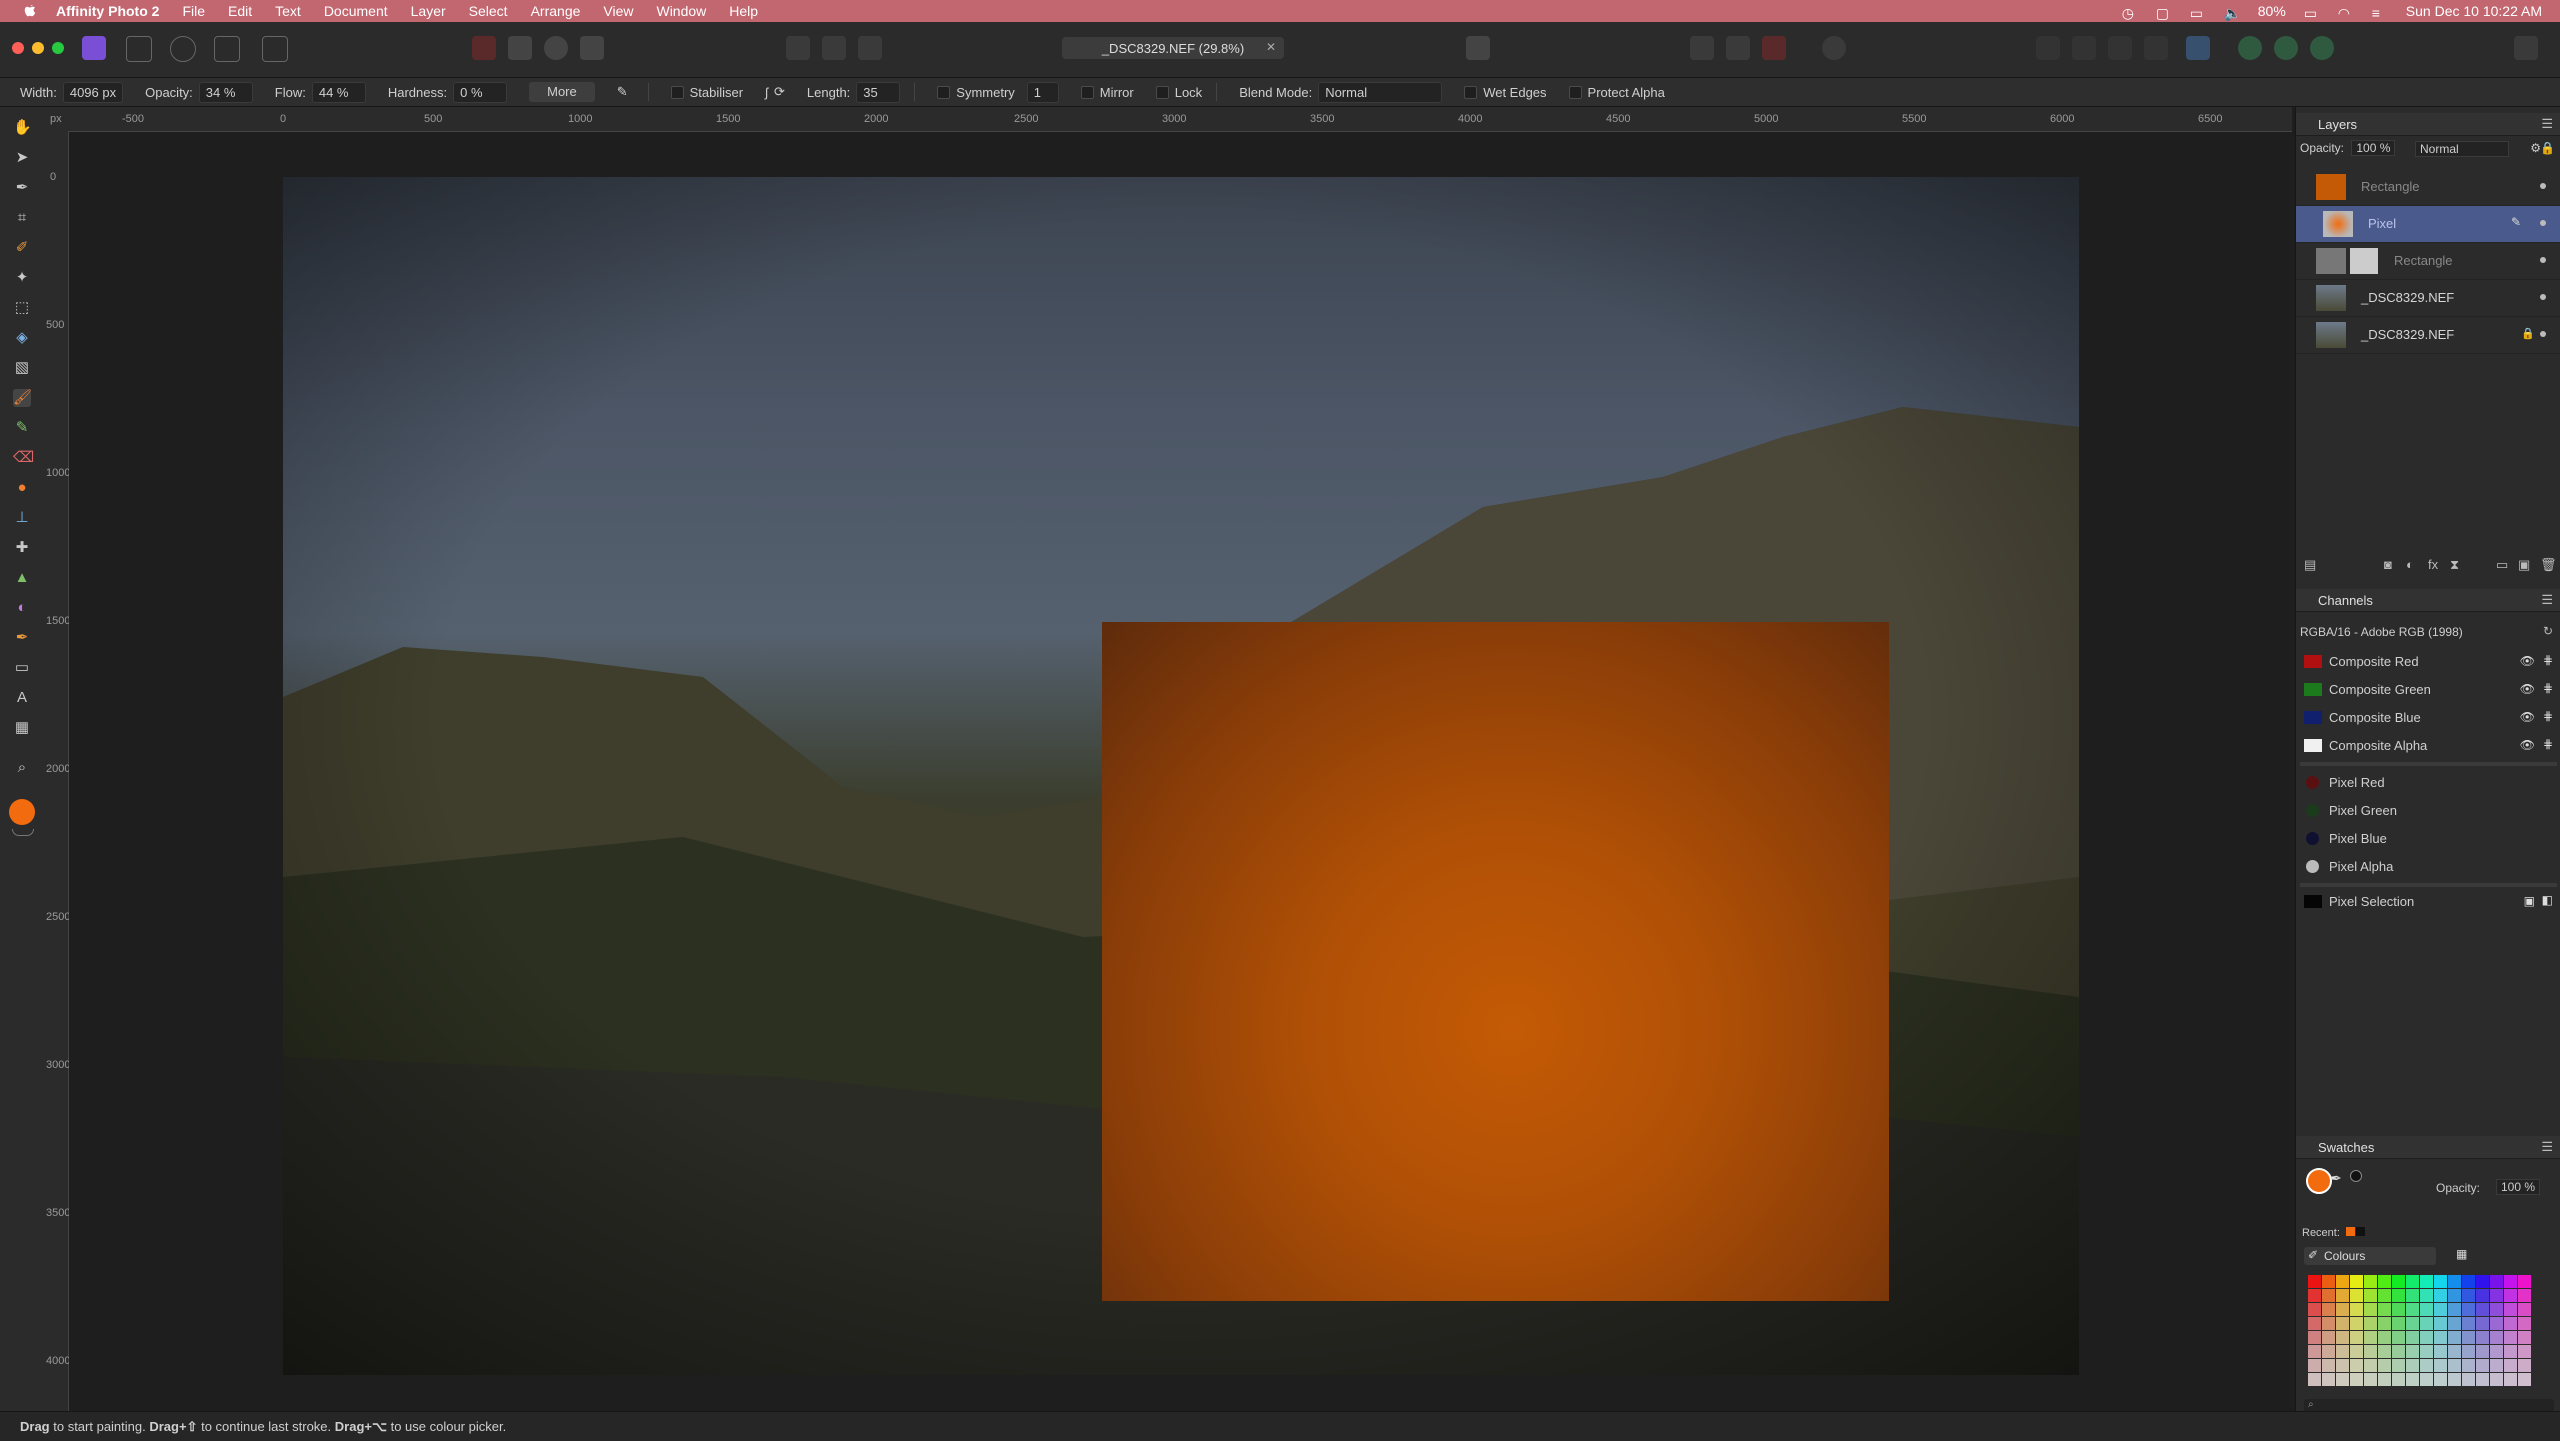 Image resolution: width=2560 pixels, height=1441 pixels. What do you see at coordinates (22, 488) in the screenshot?
I see `dodge-tool-icon: ●` at bounding box center [22, 488].